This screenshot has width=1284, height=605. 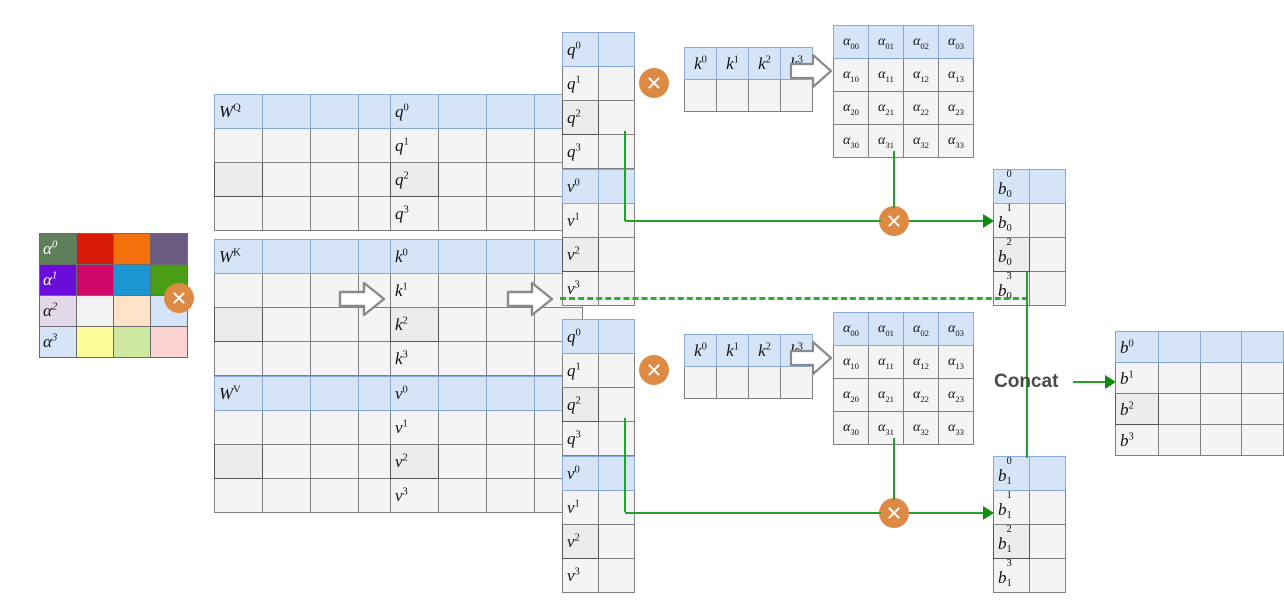 What do you see at coordinates (764, 63) in the screenshot?
I see `kvec-label-h0k-2: k2` at bounding box center [764, 63].